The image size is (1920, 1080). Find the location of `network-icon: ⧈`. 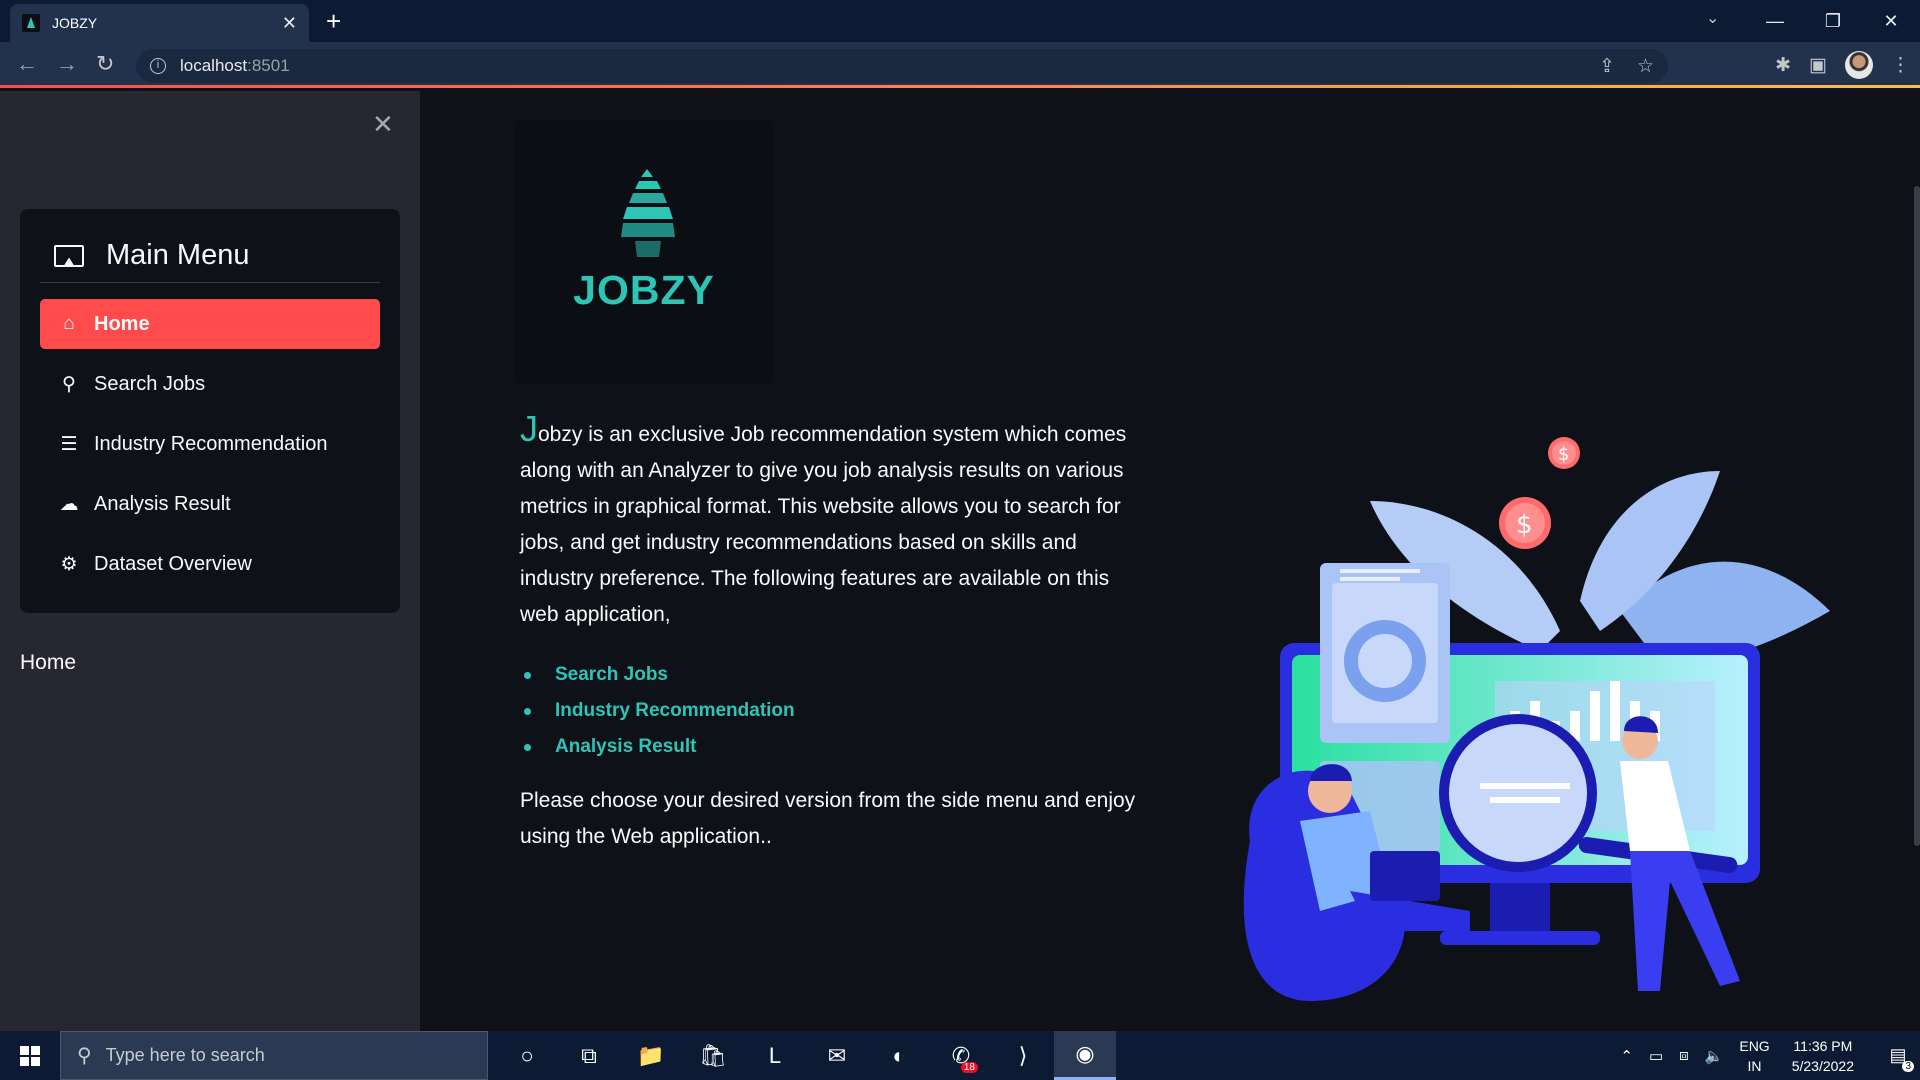

network-icon: ⧈ is located at coordinates (1684, 1055).